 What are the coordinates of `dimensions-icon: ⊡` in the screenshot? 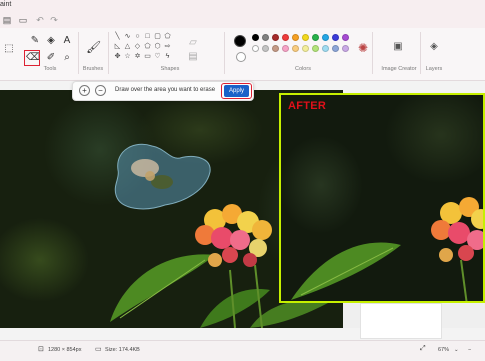 It's located at (41, 349).